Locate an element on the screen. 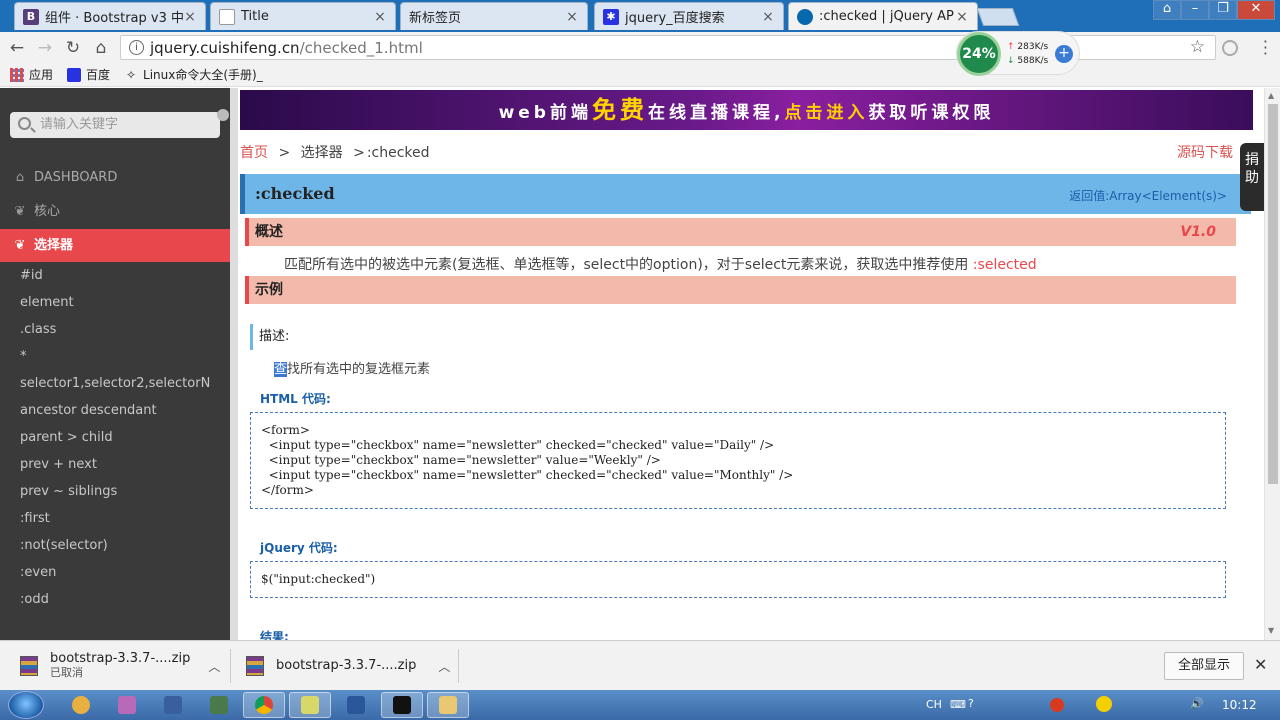 Image resolution: width=1280 pixels, height=720 pixels. user-profile-icon: ⌂ is located at coordinates (1167, 10).